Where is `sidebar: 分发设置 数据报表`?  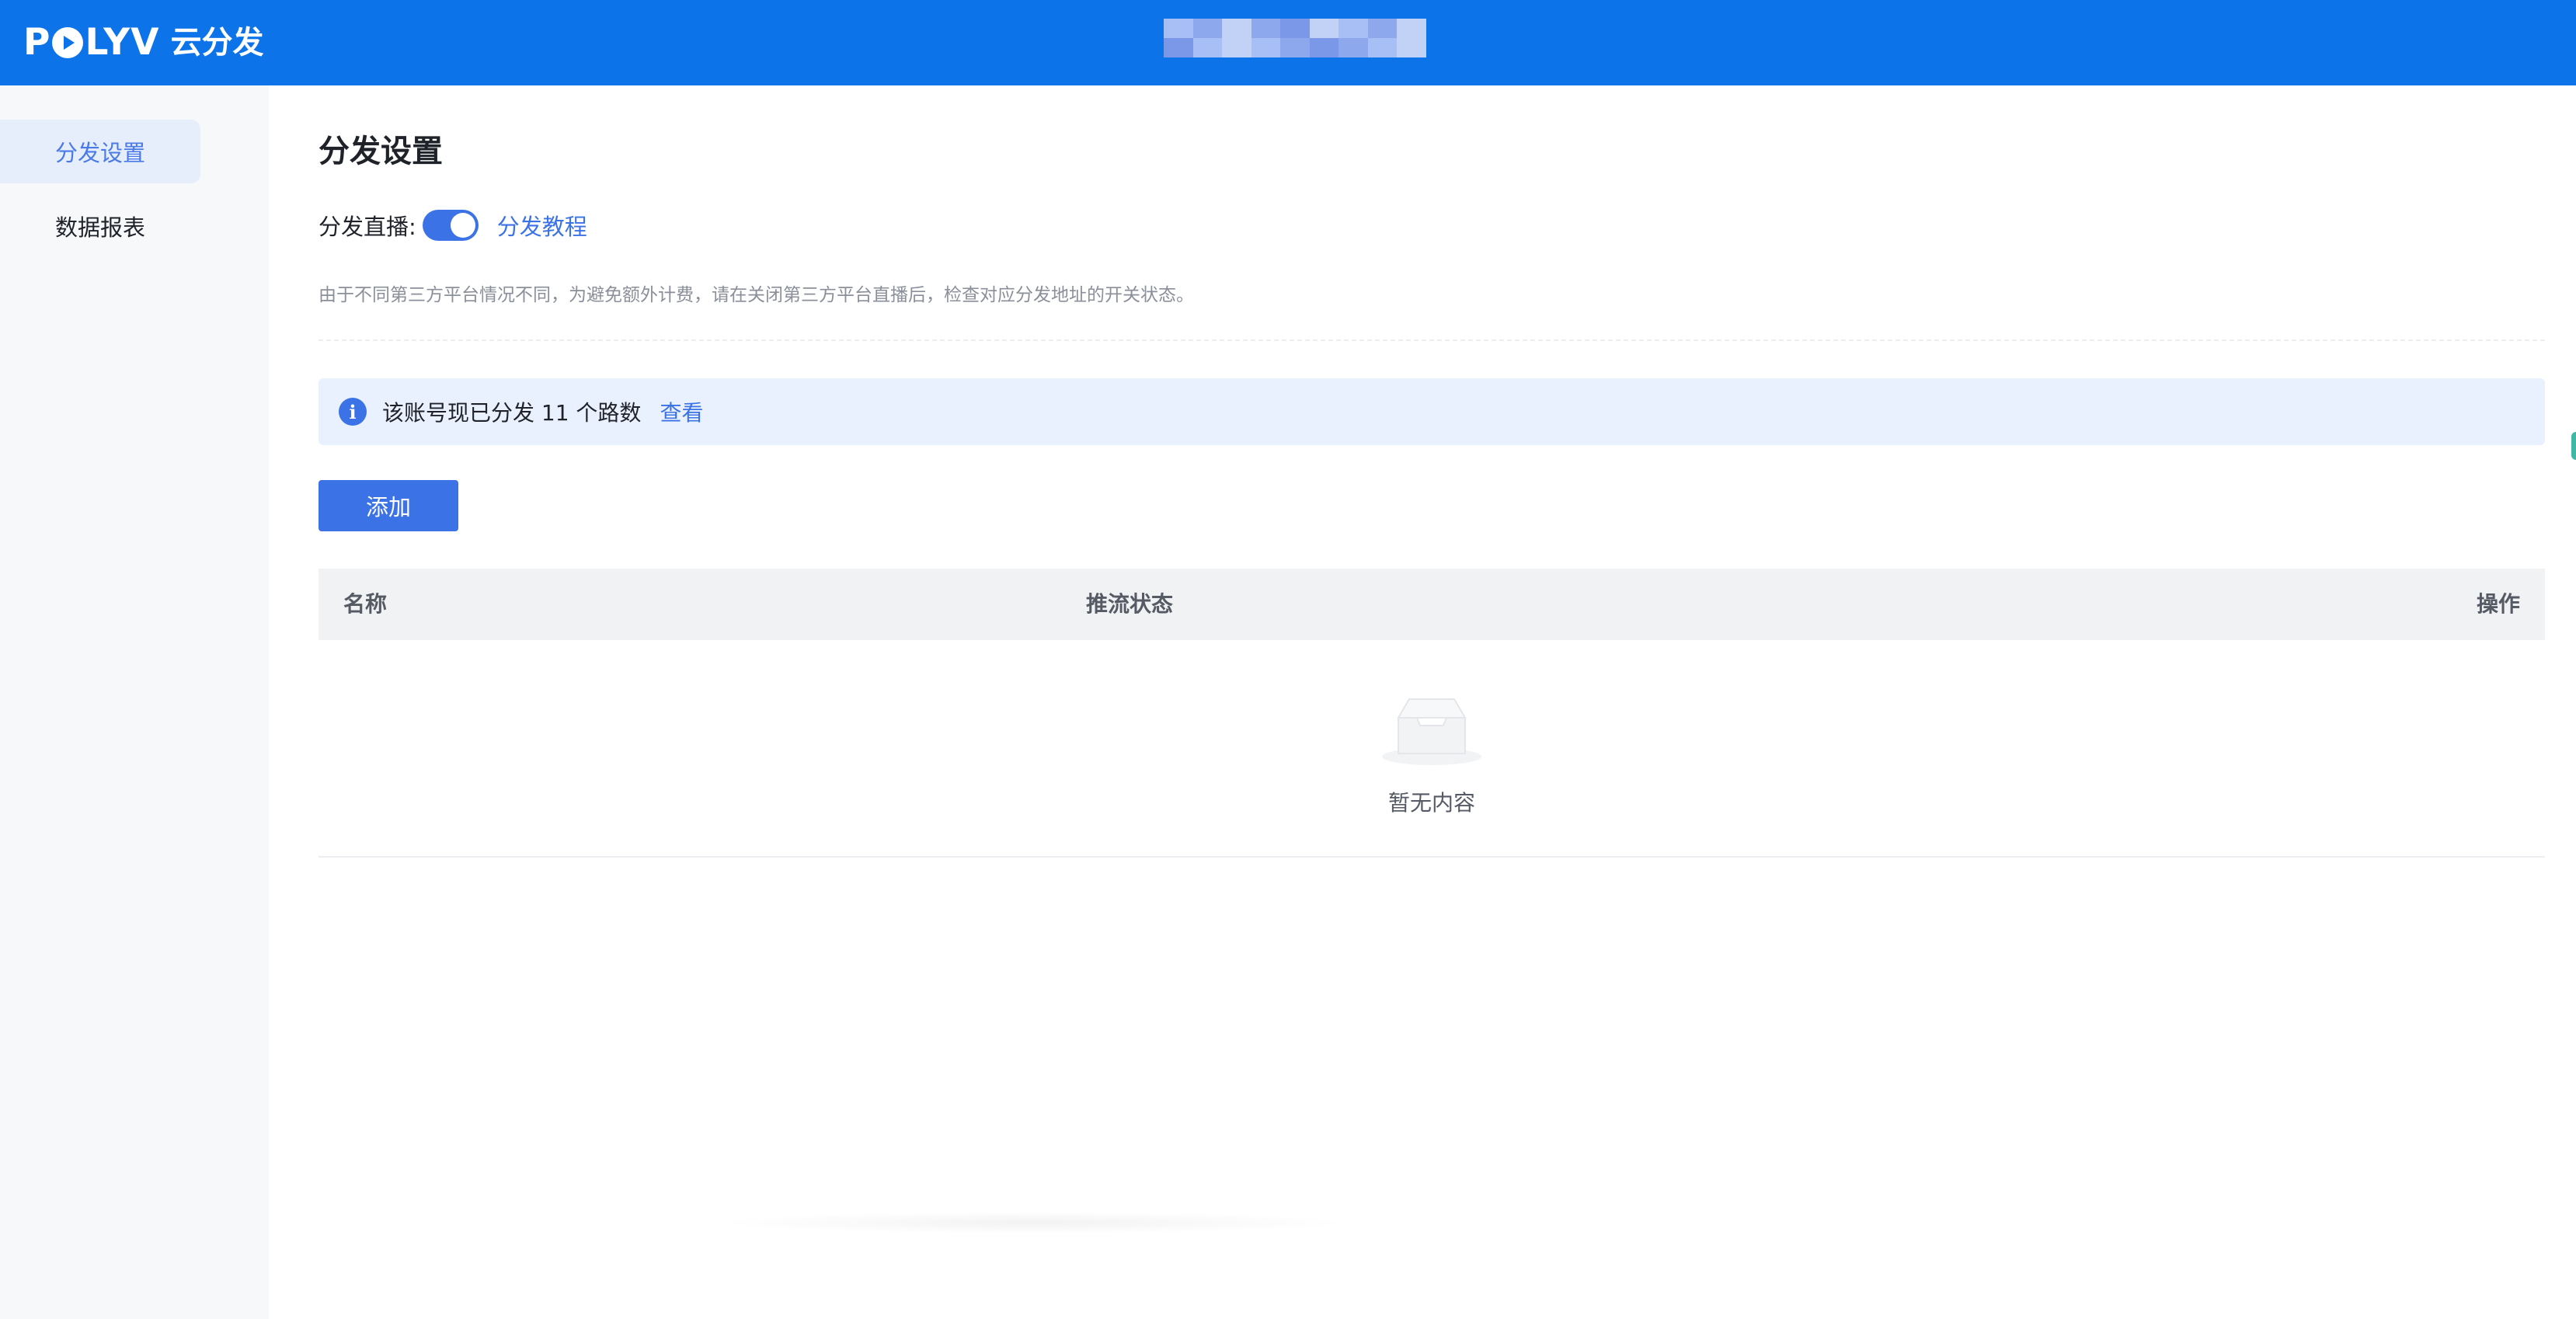 sidebar: 分发设置 数据报表 is located at coordinates (134, 702).